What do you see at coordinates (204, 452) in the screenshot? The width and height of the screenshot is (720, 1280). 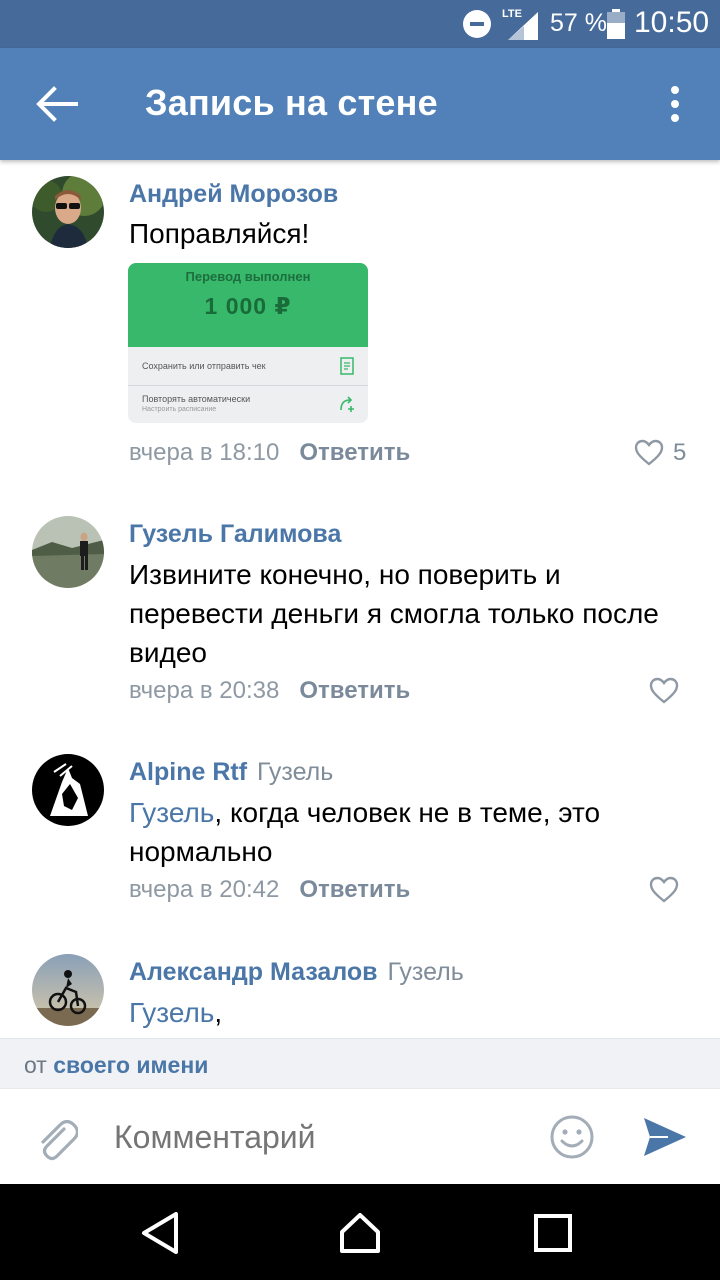 I see `comment-time: вчера в 18:10` at bounding box center [204, 452].